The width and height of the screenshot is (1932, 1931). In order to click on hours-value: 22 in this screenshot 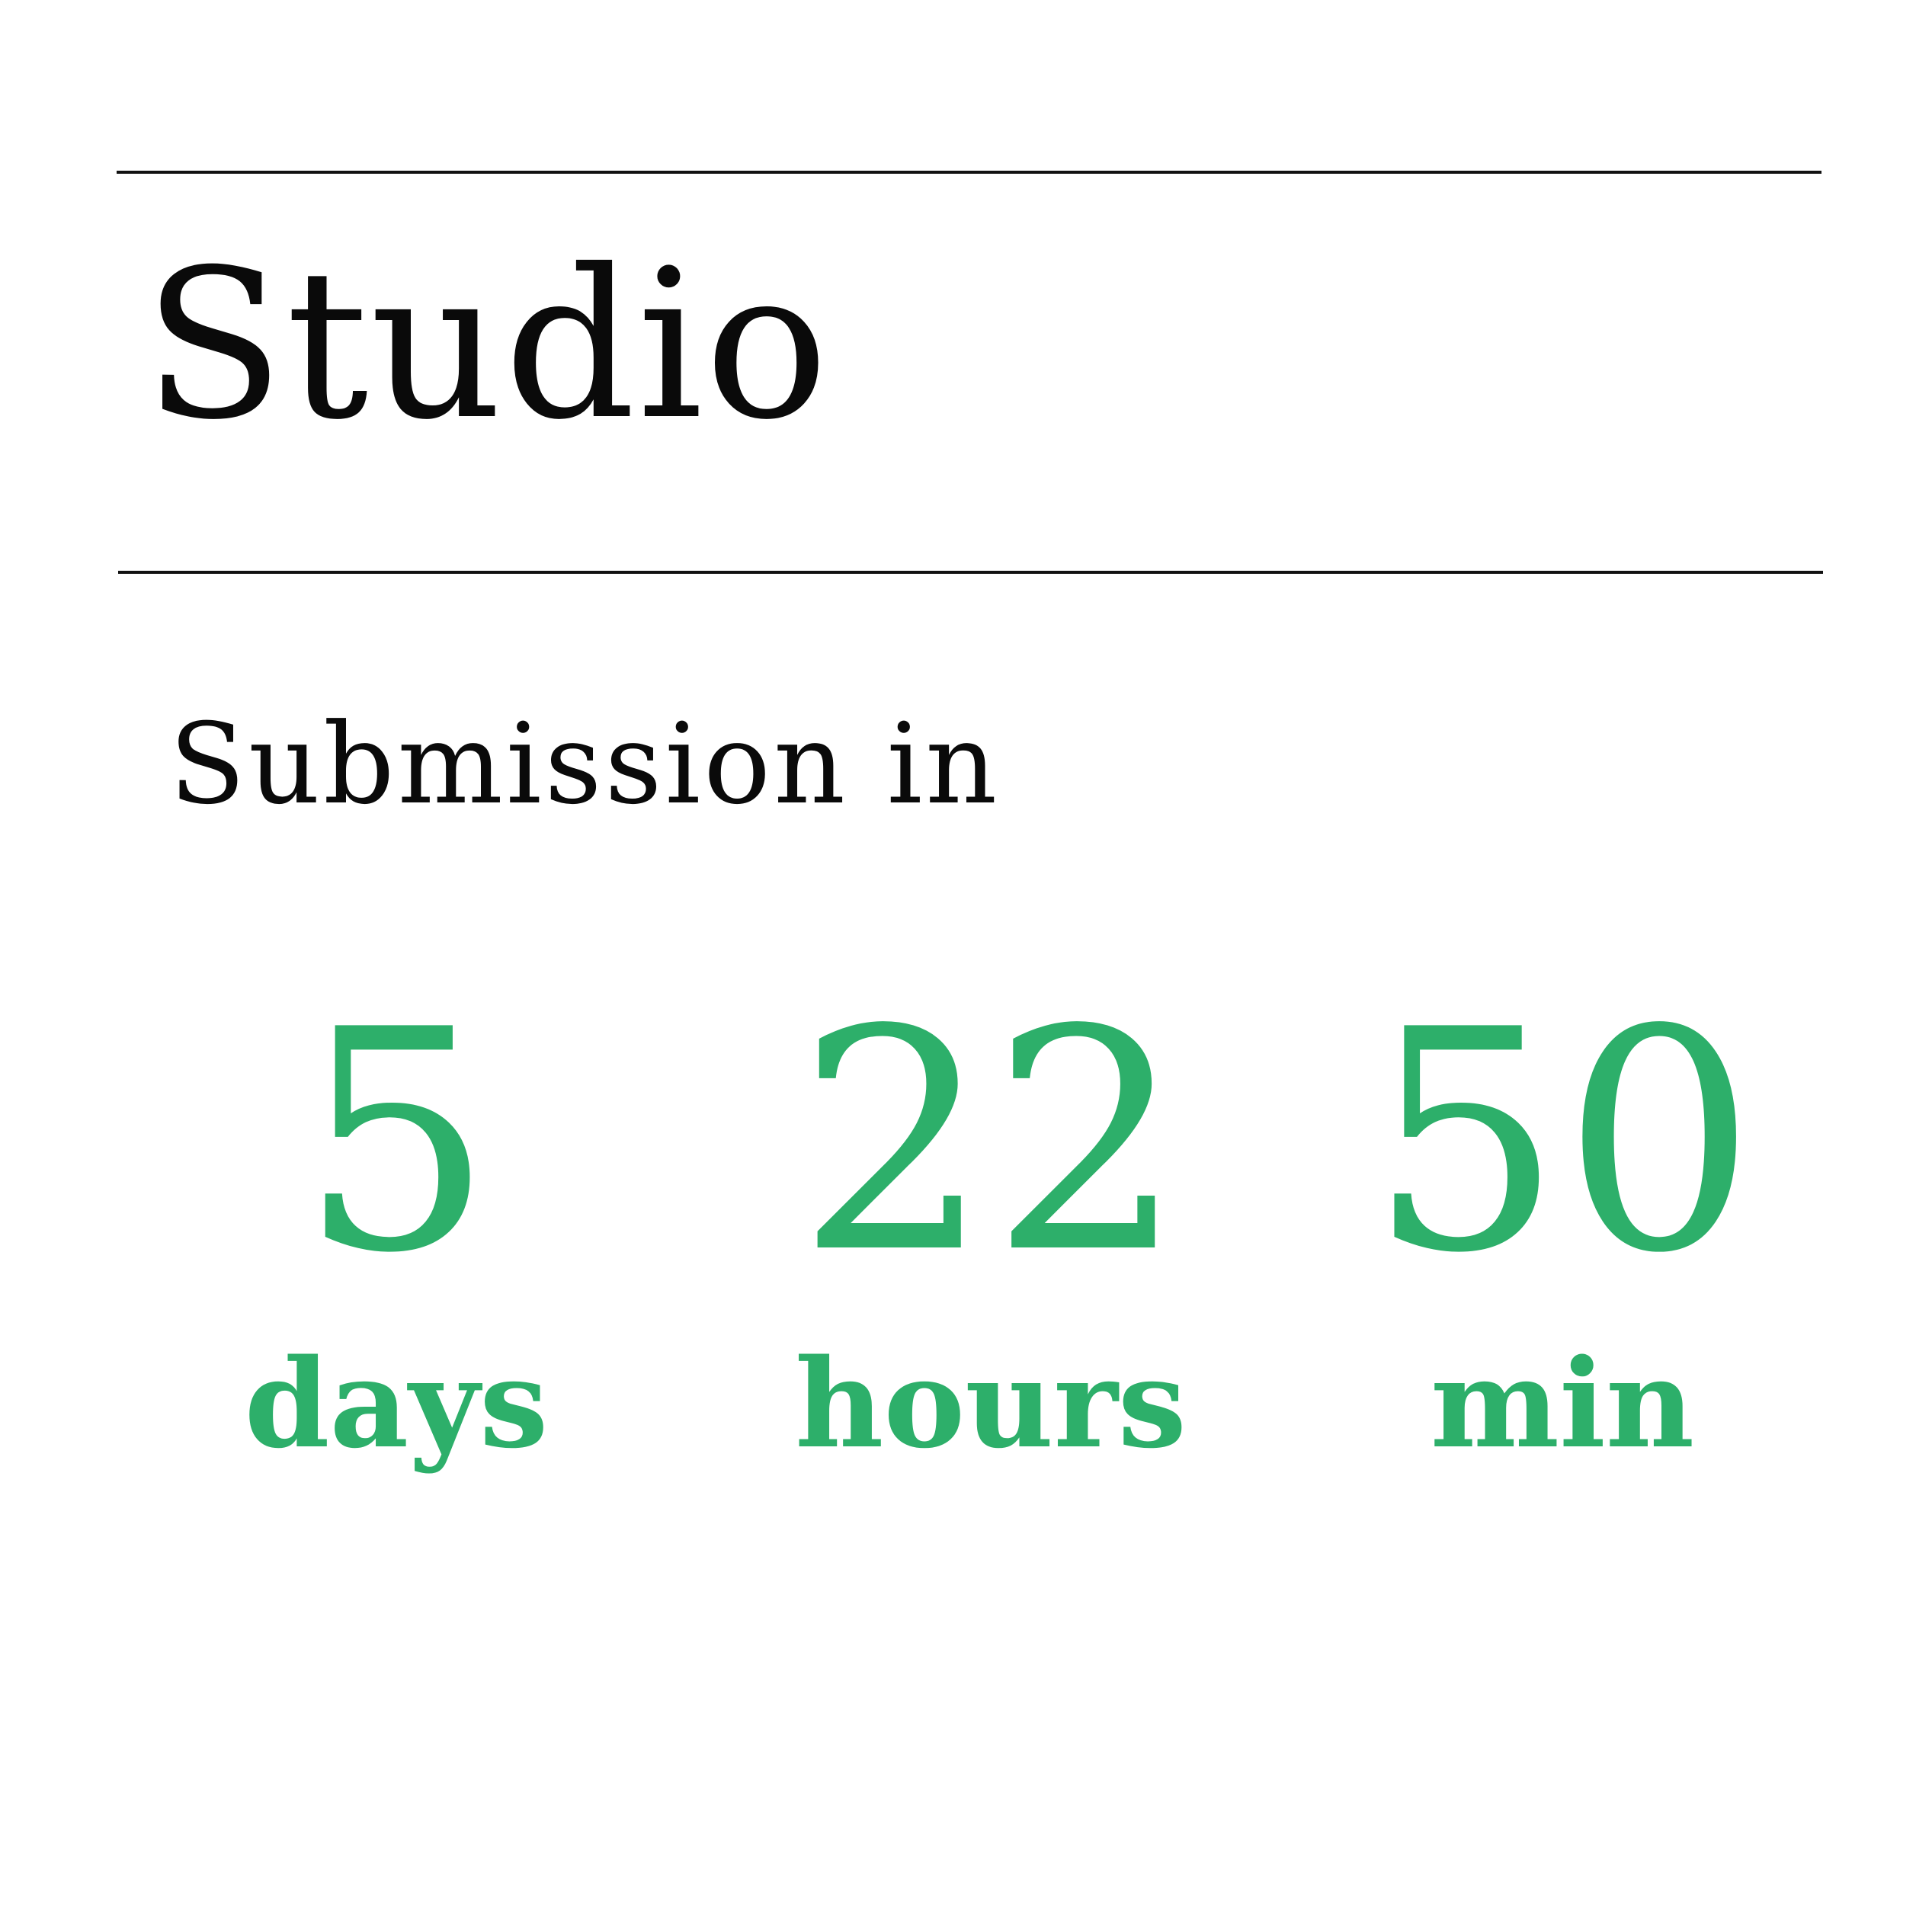, I will do `click(990, 1143)`.